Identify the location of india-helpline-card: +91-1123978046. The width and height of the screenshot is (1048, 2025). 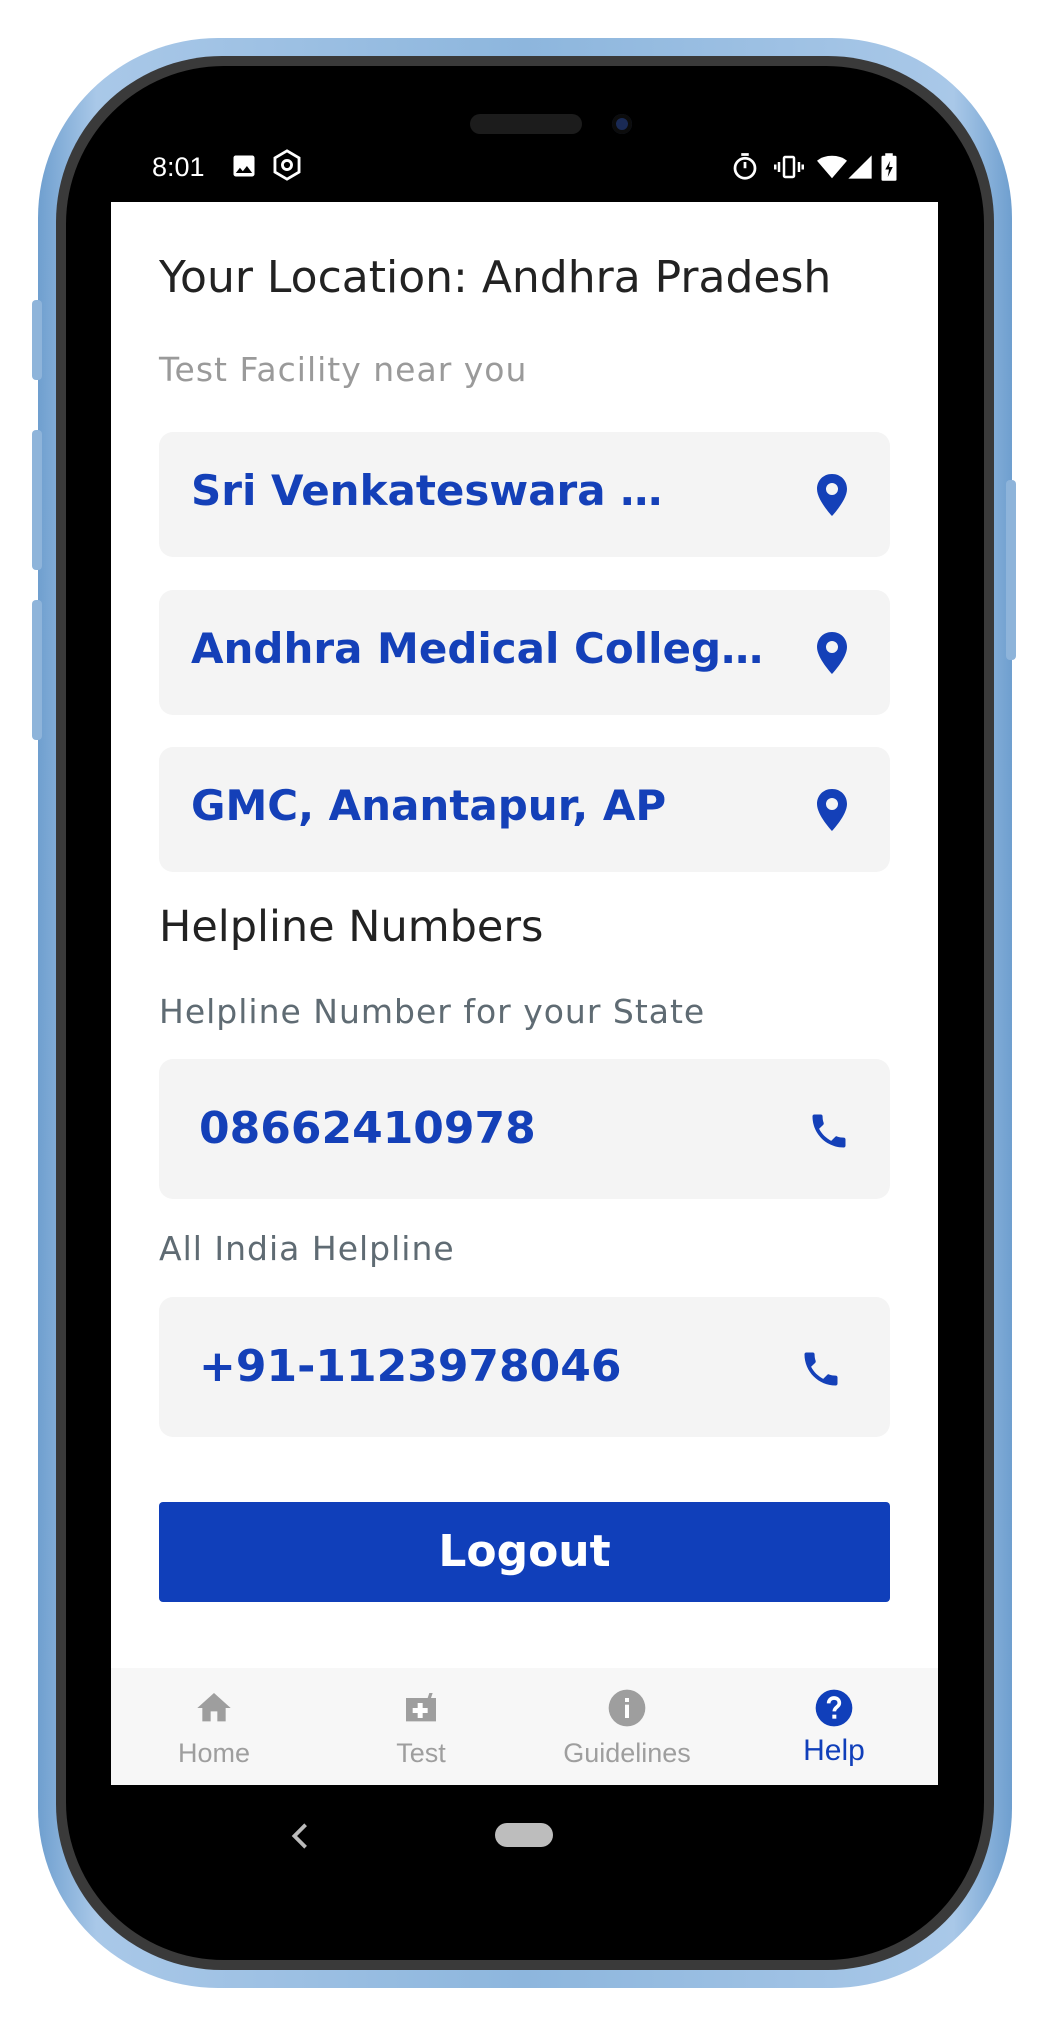
(524, 1367).